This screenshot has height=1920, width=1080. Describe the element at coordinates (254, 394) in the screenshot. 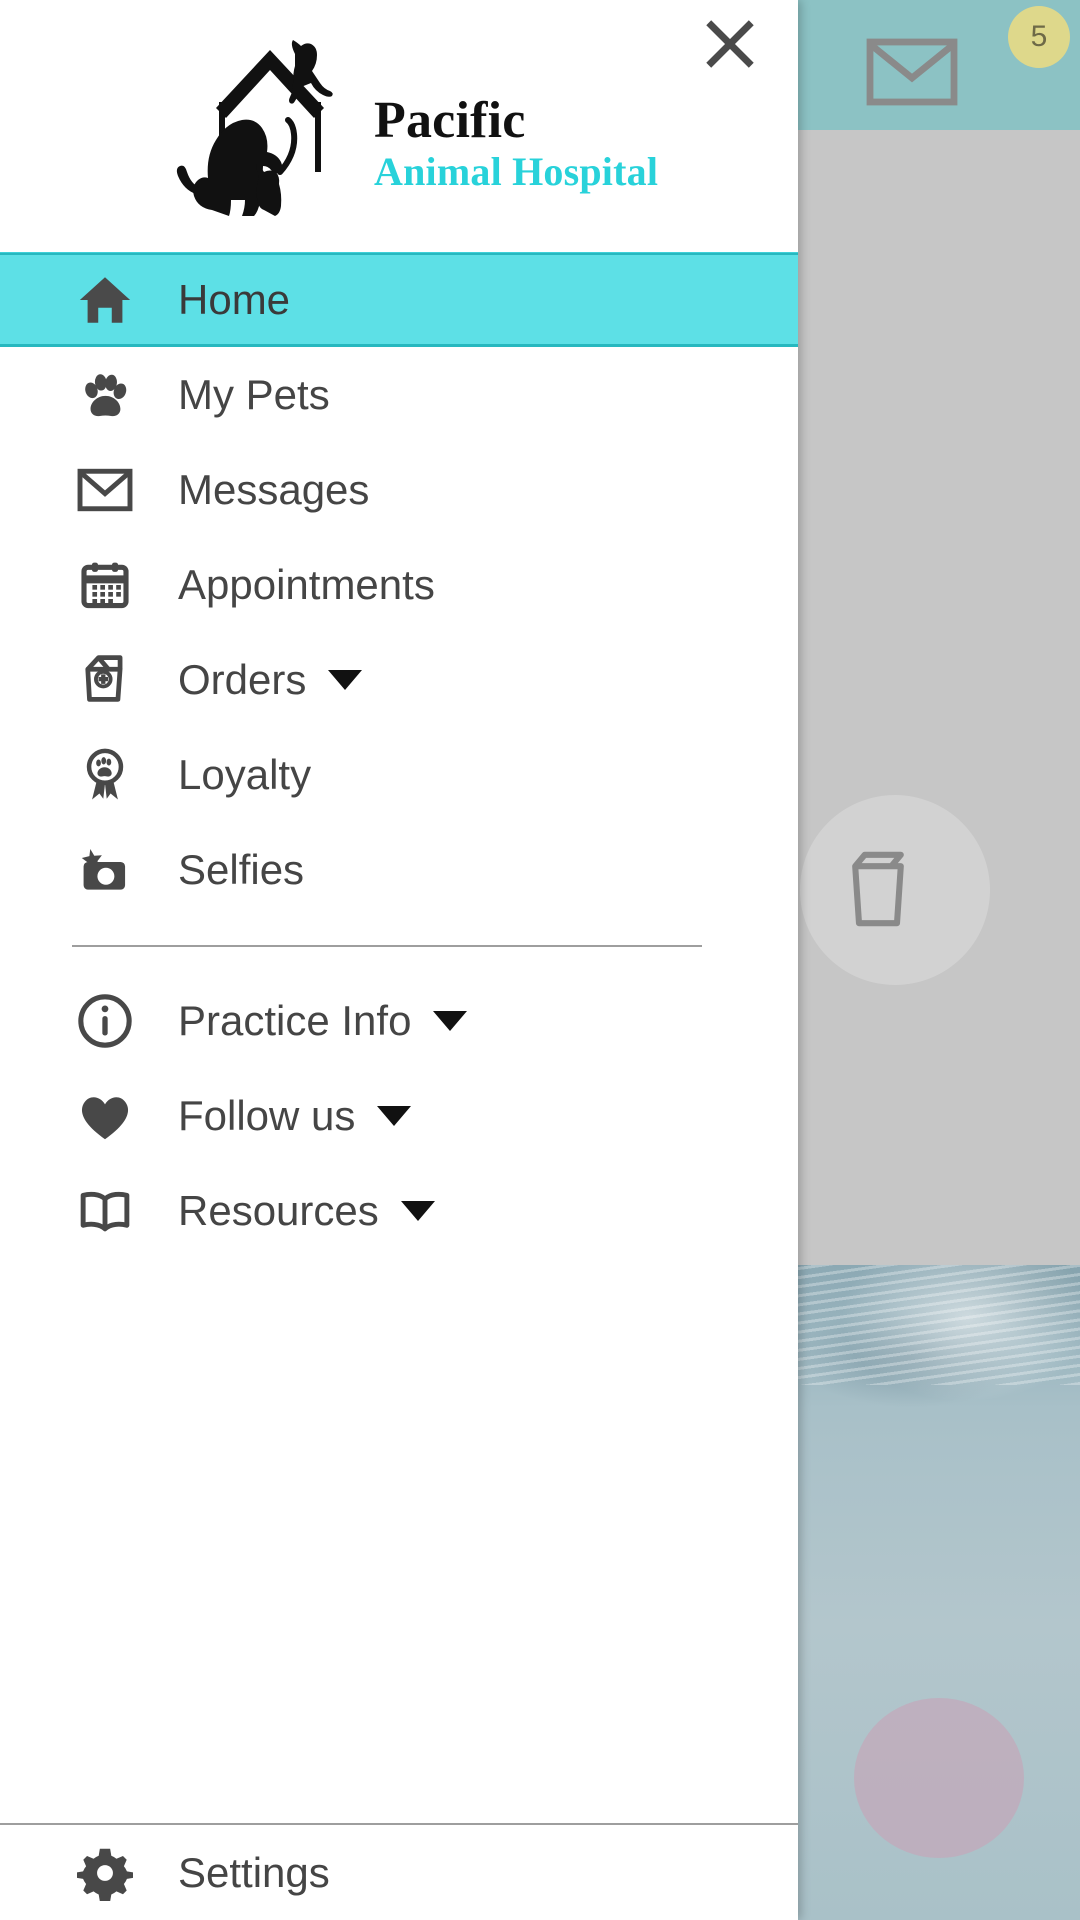

I see `sidebar-item-label: My Pets` at that location.